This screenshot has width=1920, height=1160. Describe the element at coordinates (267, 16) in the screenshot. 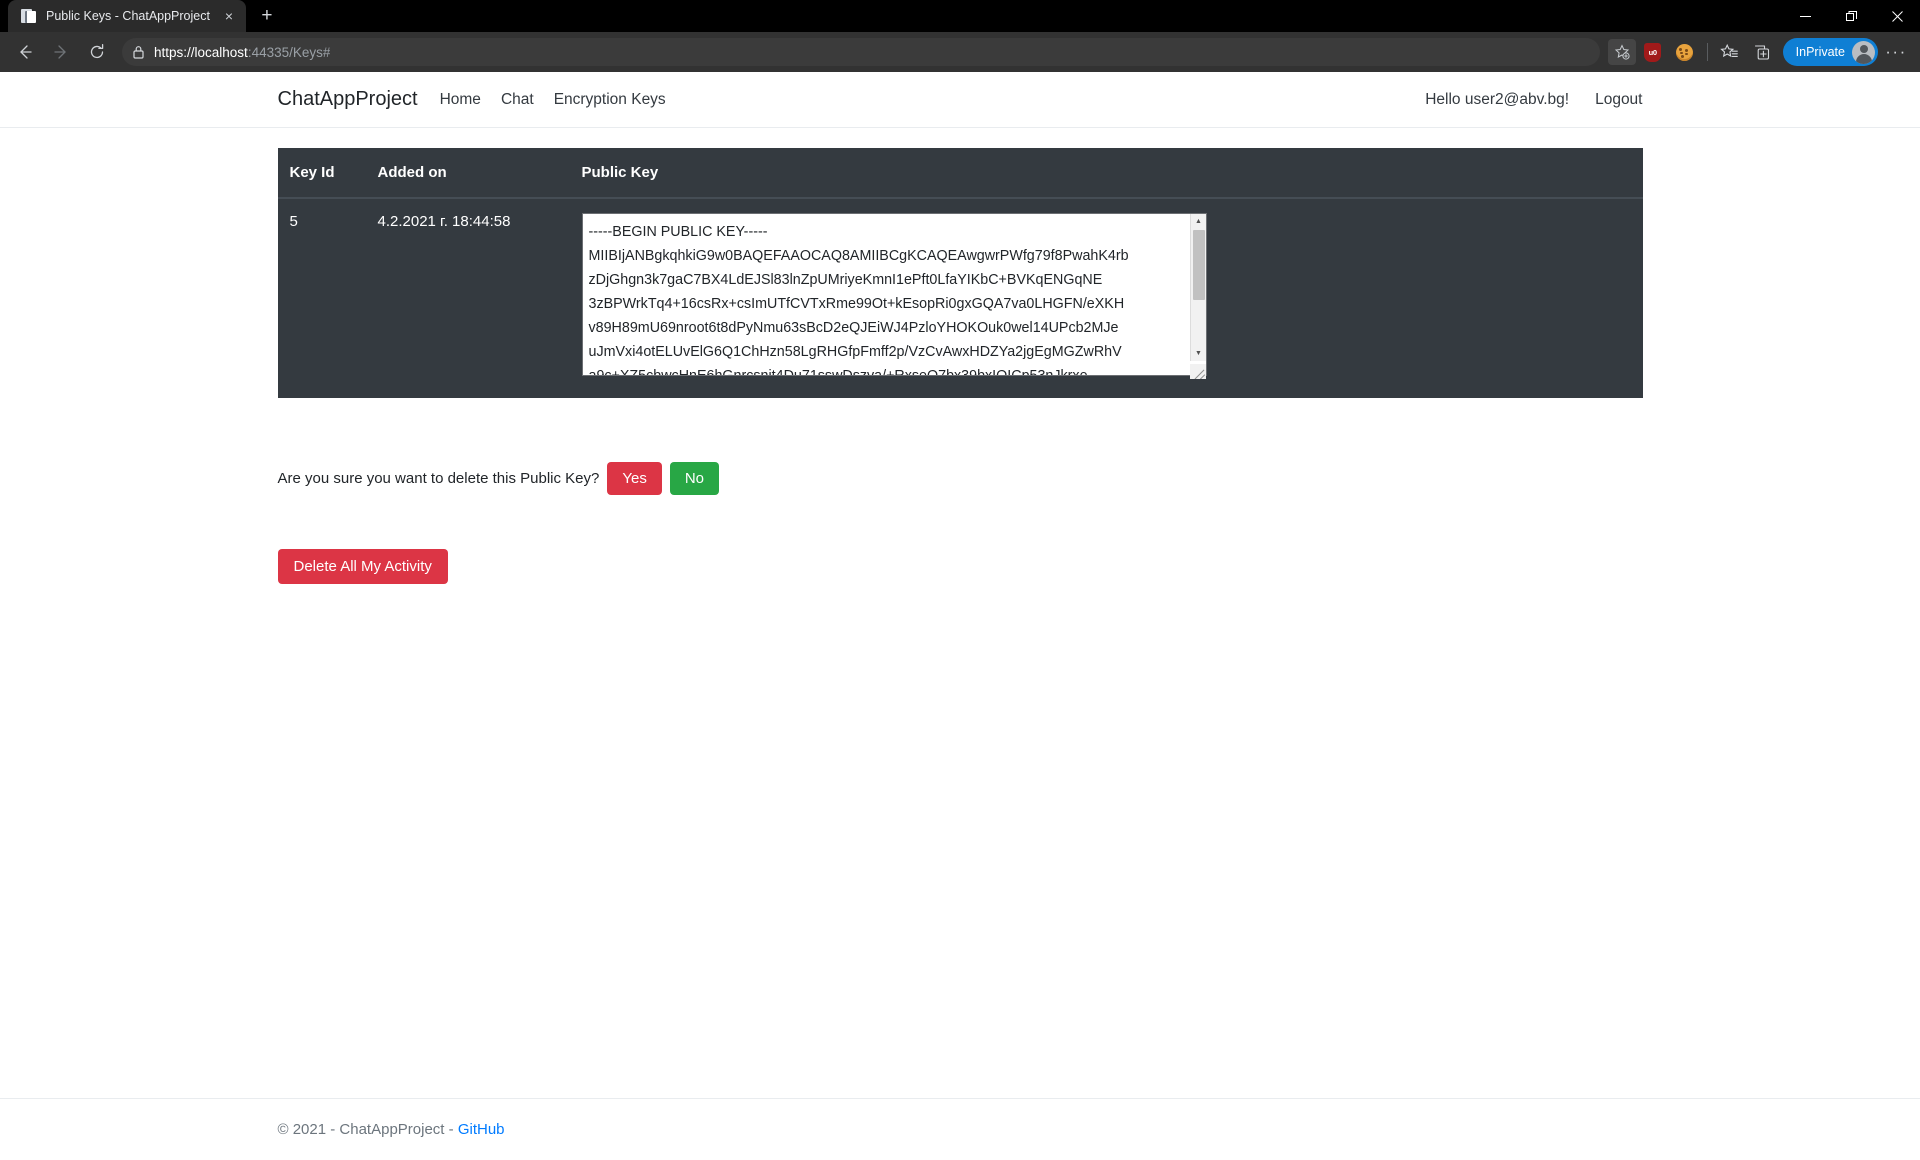

I see `new-tab-button: +` at that location.